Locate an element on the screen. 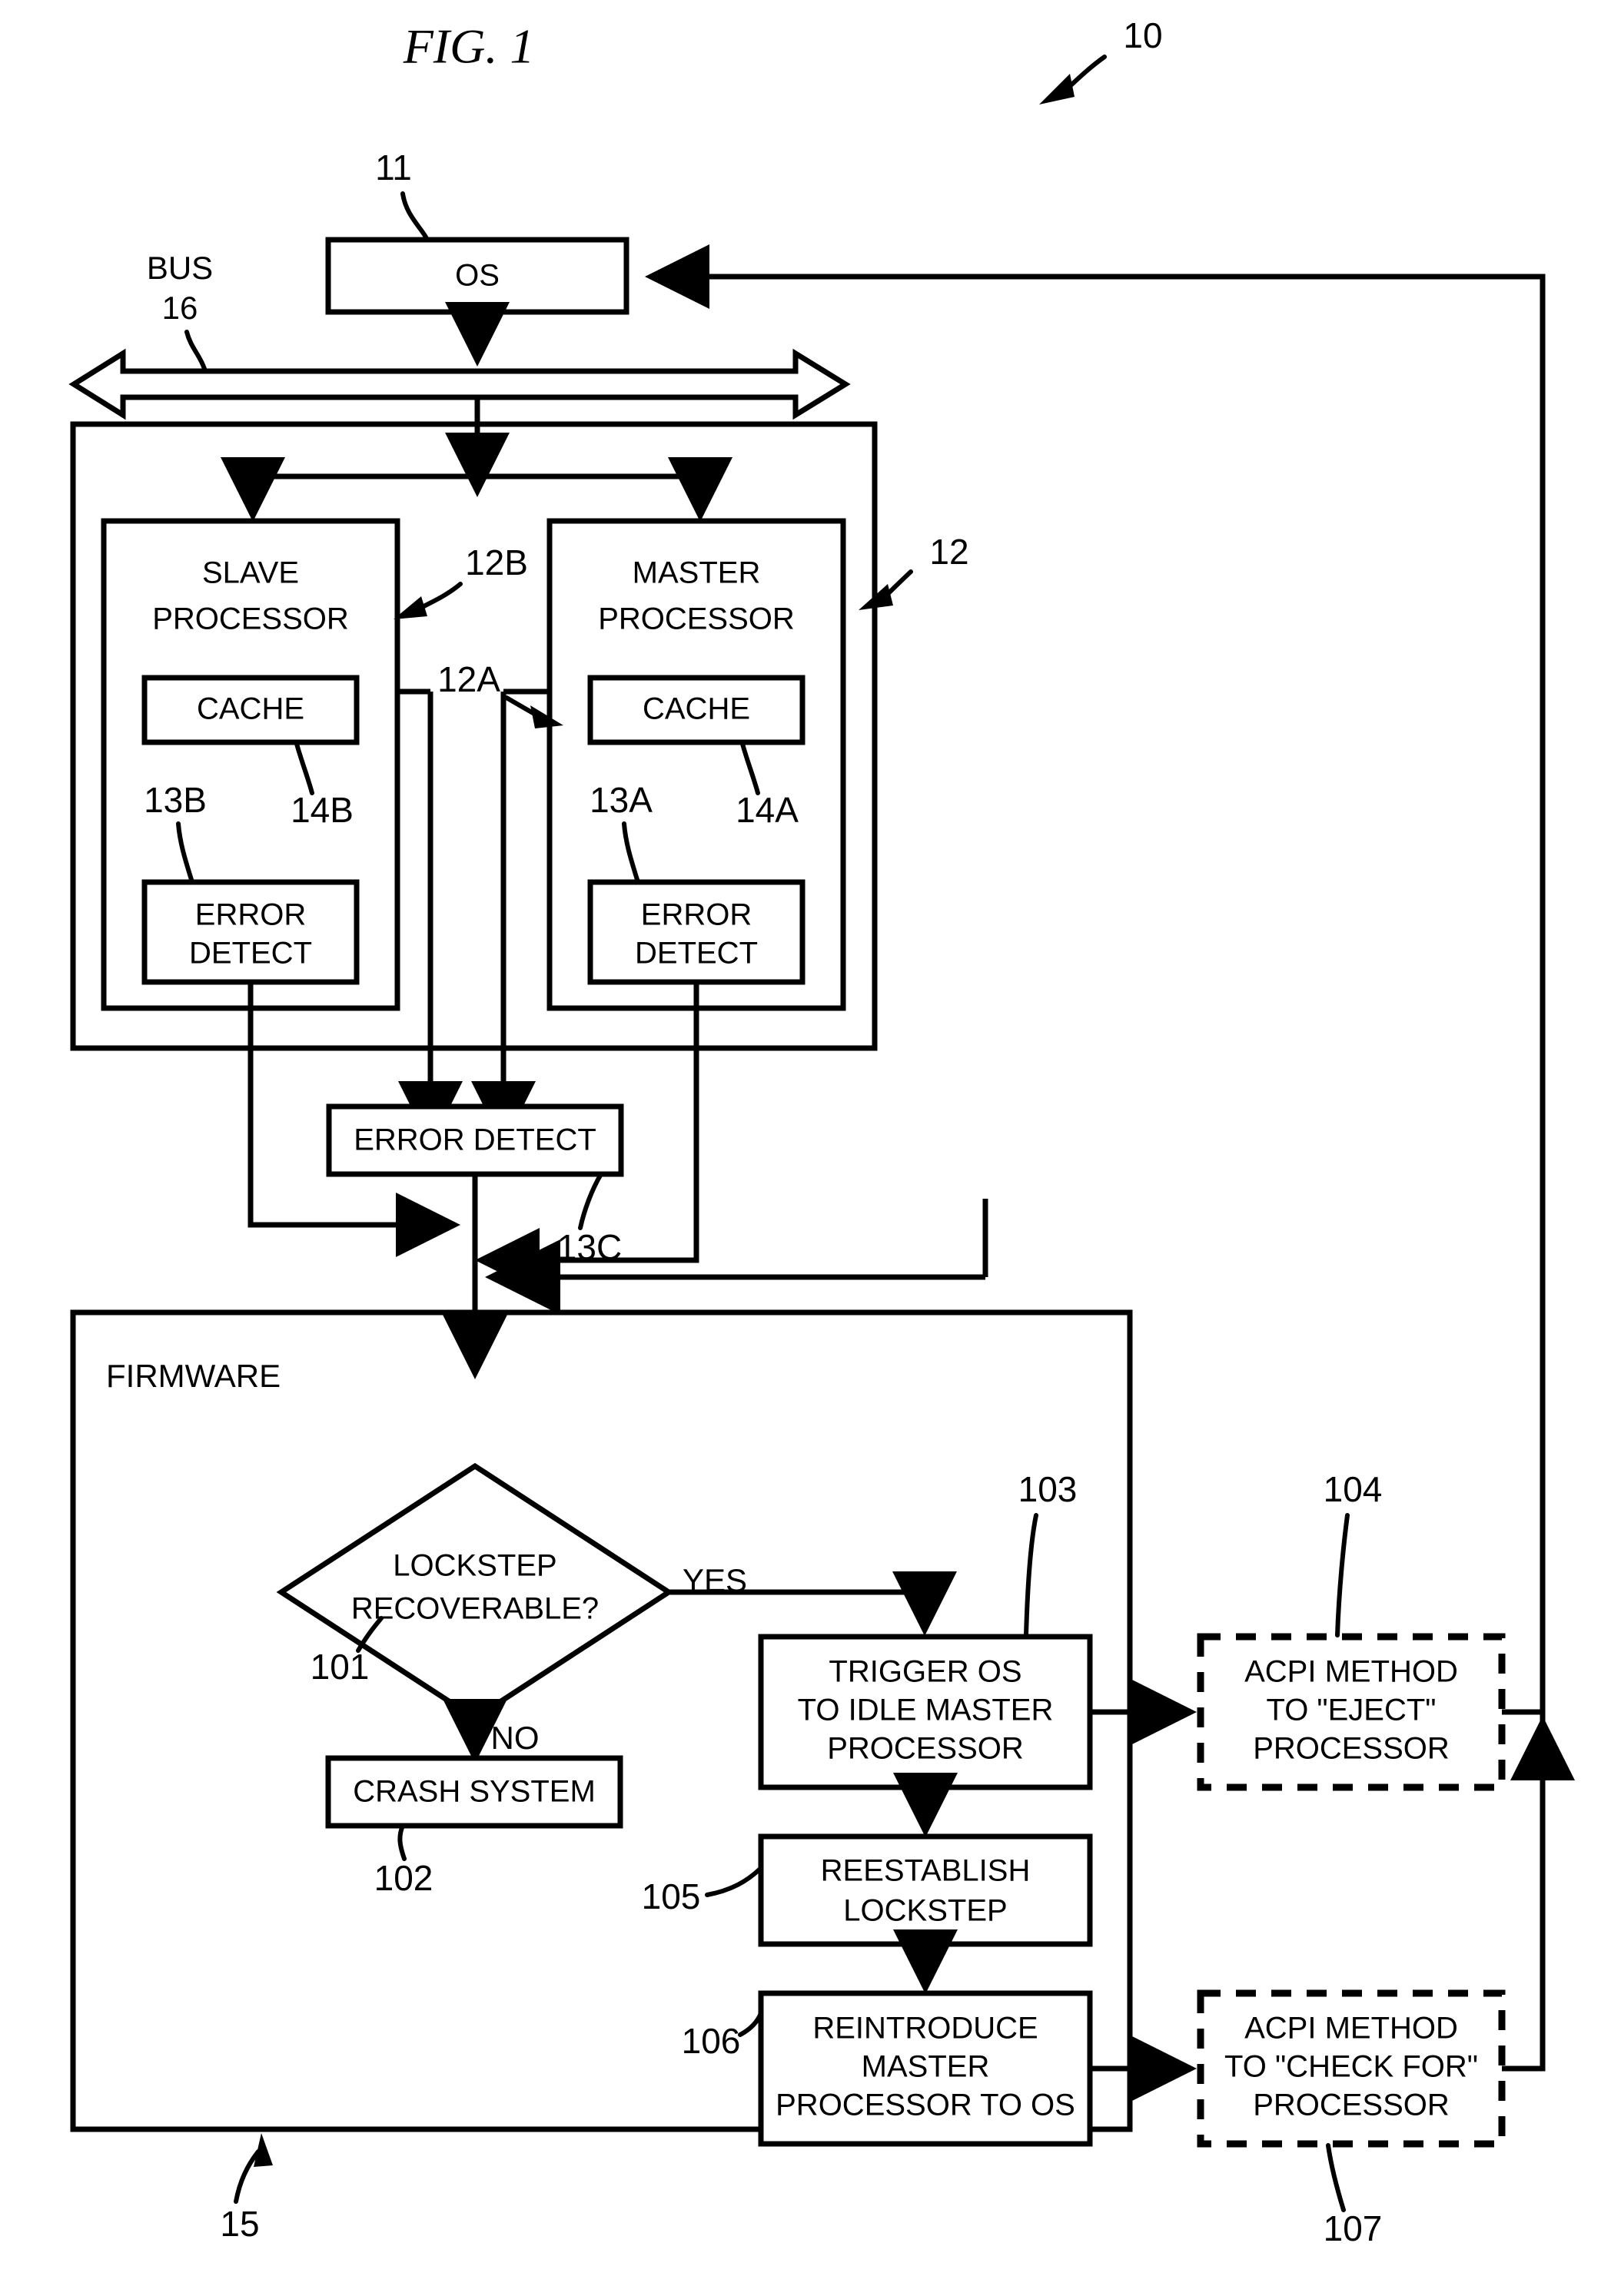 The image size is (1621, 2296). slave-error-detect-line2: DETECT is located at coordinates (250, 954).